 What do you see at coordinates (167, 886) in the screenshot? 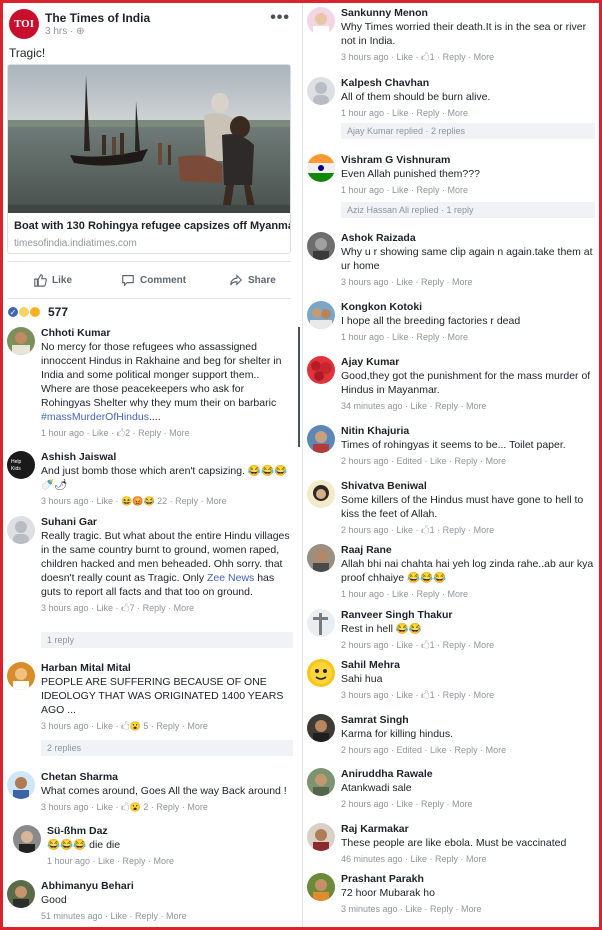
I see `commenter-name: Abhimanyu Behari` at bounding box center [167, 886].